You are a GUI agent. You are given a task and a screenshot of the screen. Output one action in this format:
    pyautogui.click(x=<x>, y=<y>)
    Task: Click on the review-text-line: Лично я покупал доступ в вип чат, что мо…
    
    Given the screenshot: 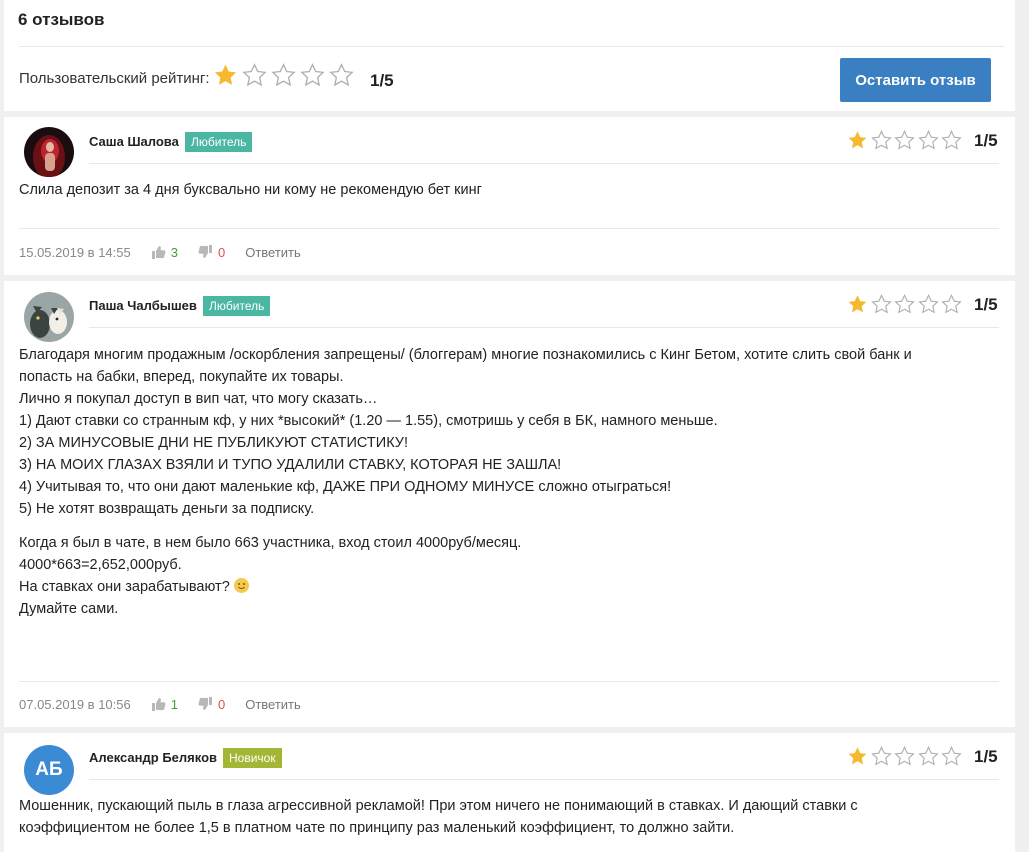 What is the action you would take?
    pyautogui.click(x=198, y=399)
    